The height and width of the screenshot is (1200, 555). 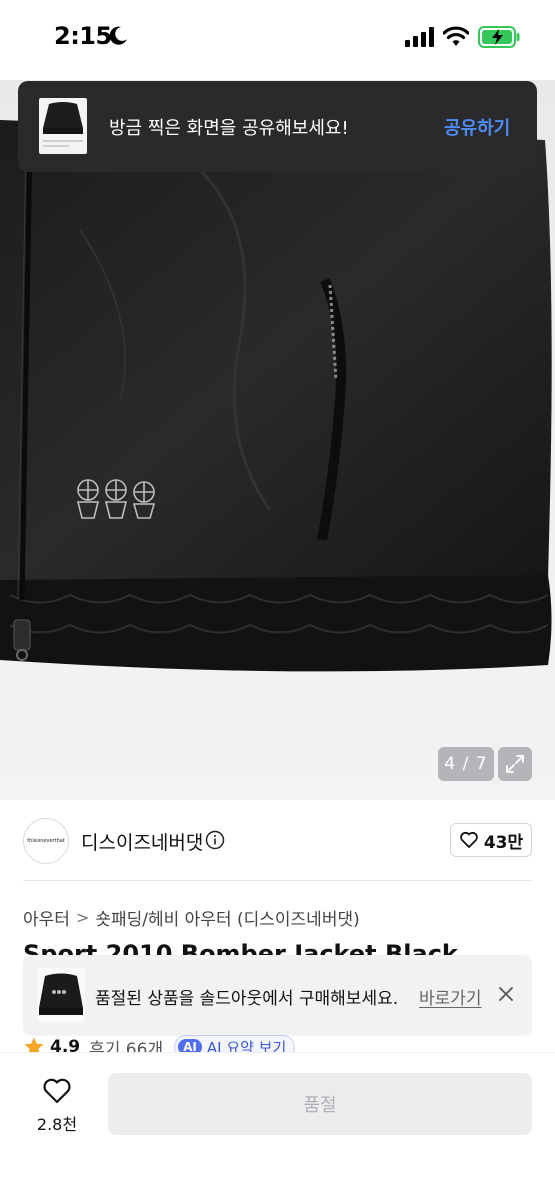 What do you see at coordinates (450, 996) in the screenshot?
I see `soldout-go-link: 바로가기` at bounding box center [450, 996].